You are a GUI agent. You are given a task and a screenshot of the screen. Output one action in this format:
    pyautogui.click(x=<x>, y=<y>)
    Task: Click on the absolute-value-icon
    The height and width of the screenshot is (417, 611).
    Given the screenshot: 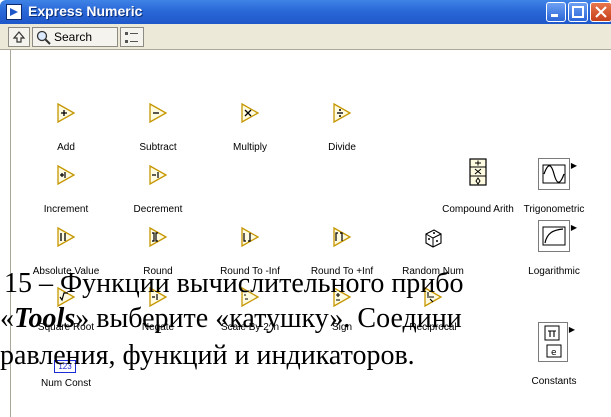 What is the action you would take?
    pyautogui.click(x=66, y=237)
    